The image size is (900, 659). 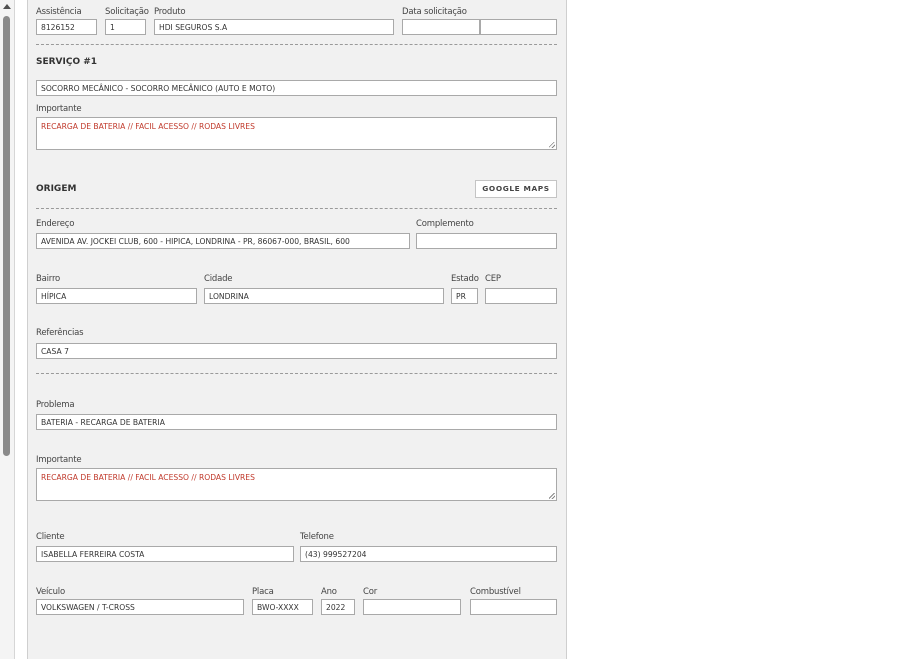 What do you see at coordinates (495, 592) in the screenshot?
I see `combustivel-label: Combustível` at bounding box center [495, 592].